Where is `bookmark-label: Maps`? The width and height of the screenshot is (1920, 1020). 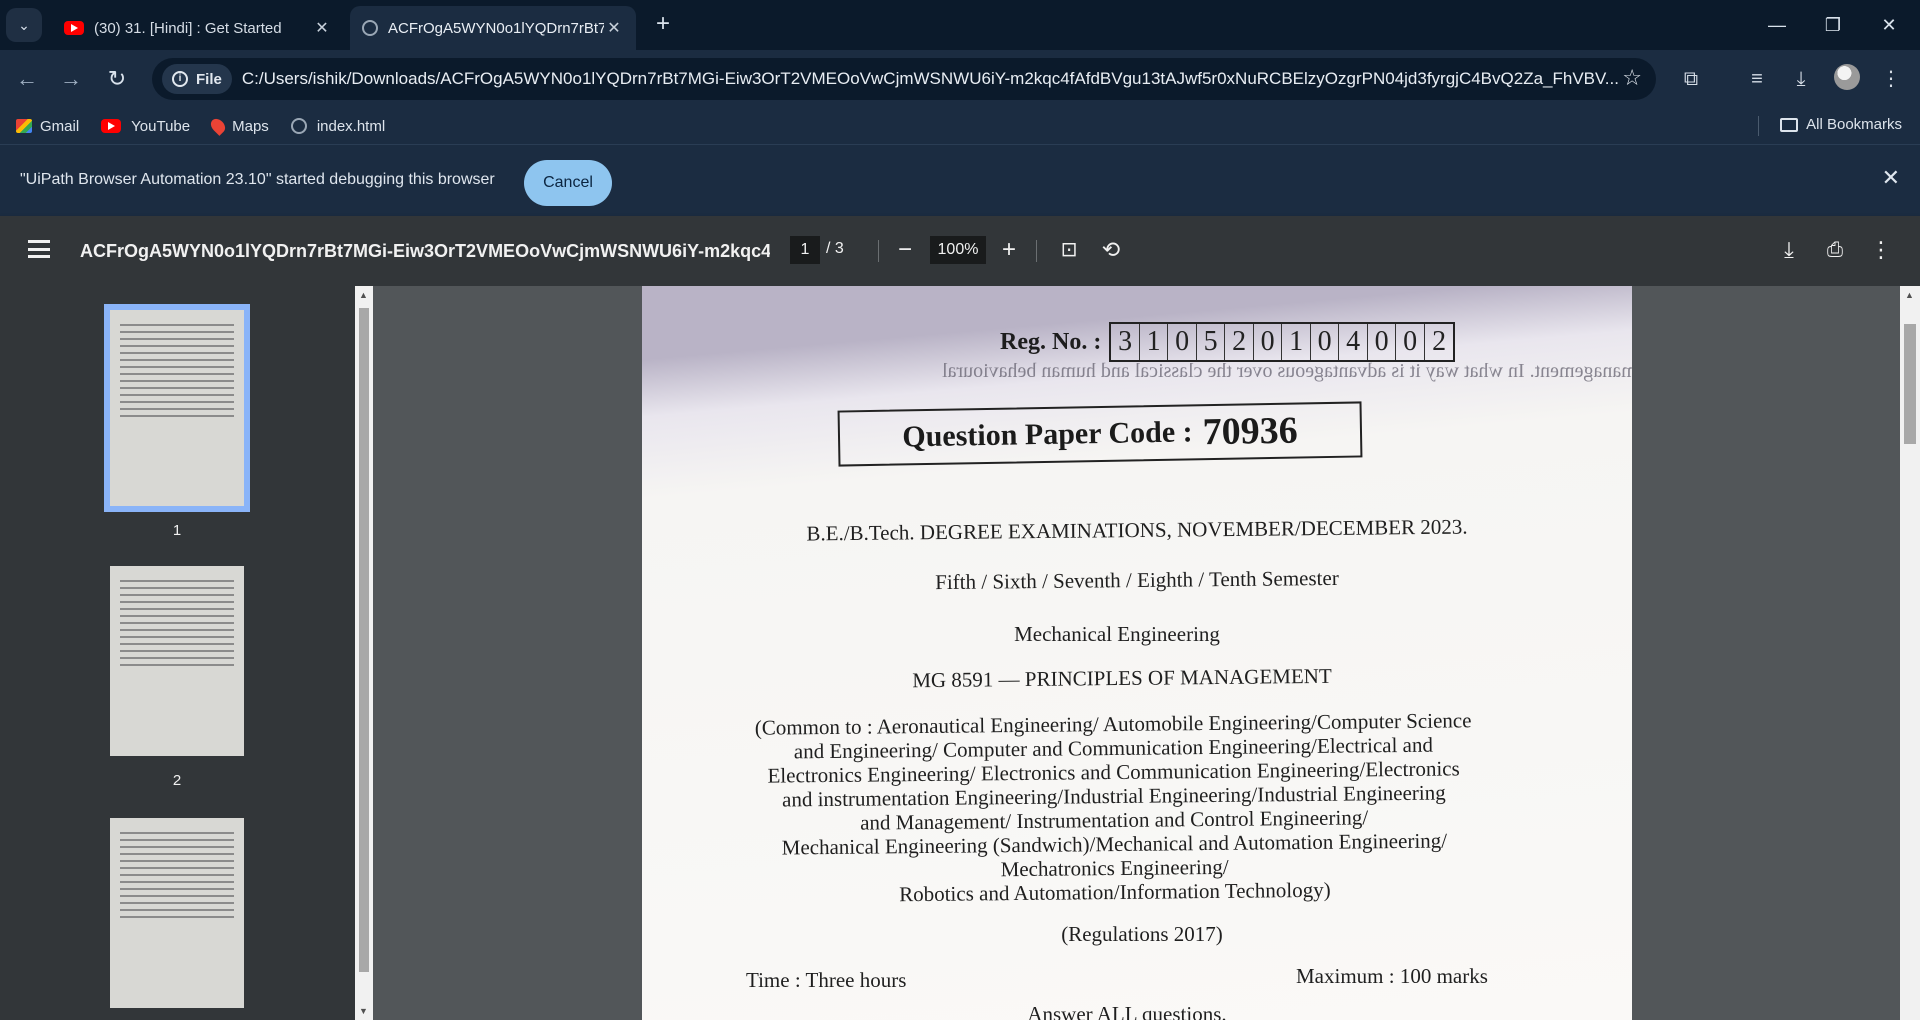 bookmark-label: Maps is located at coordinates (250, 126).